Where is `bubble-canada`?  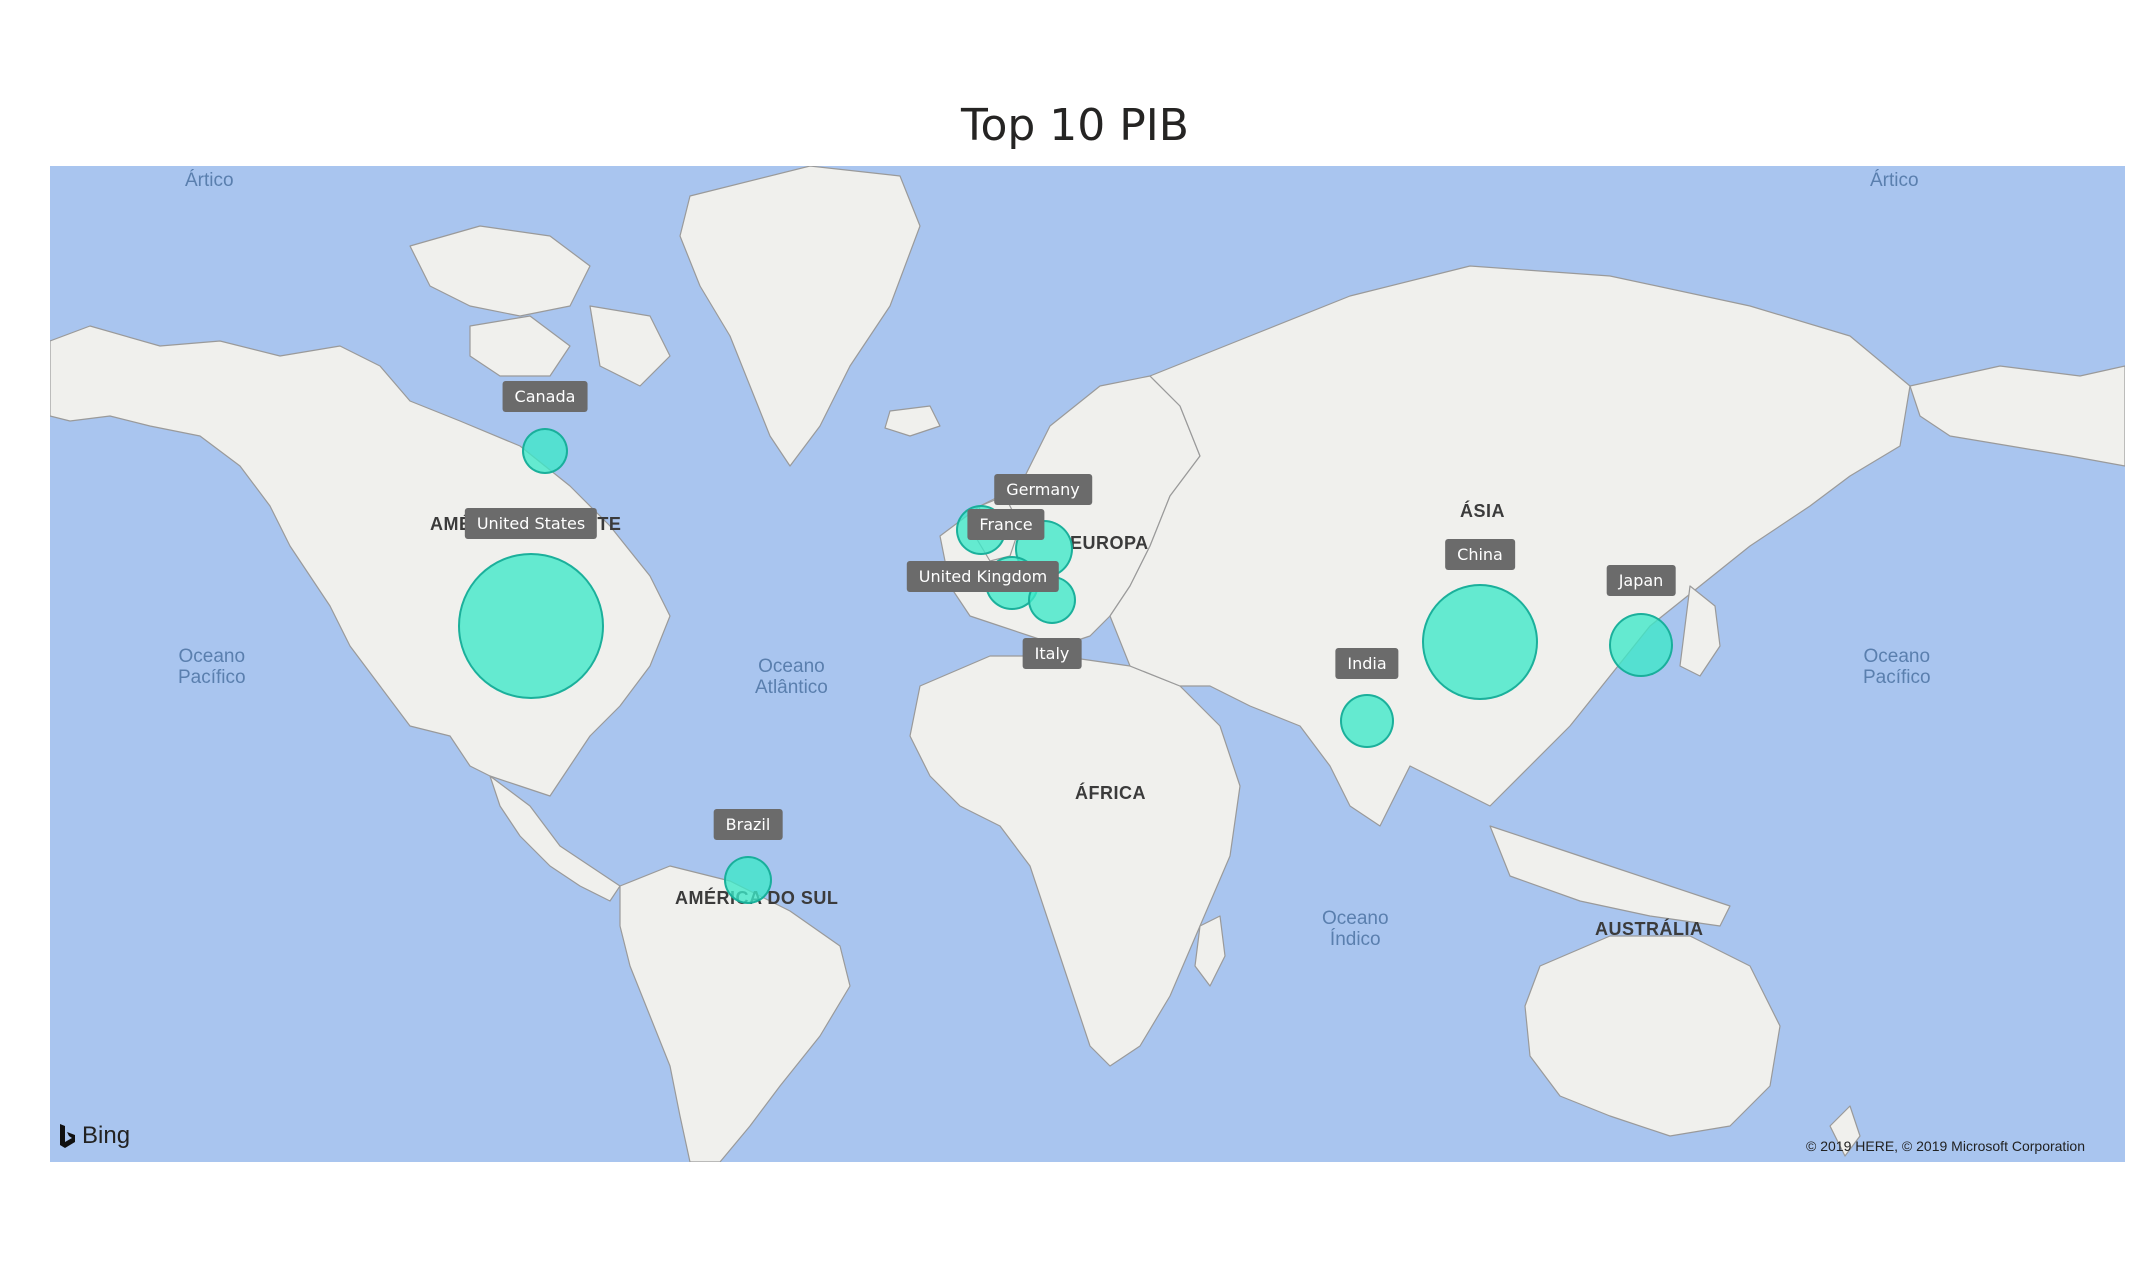 bubble-canada is located at coordinates (545, 451).